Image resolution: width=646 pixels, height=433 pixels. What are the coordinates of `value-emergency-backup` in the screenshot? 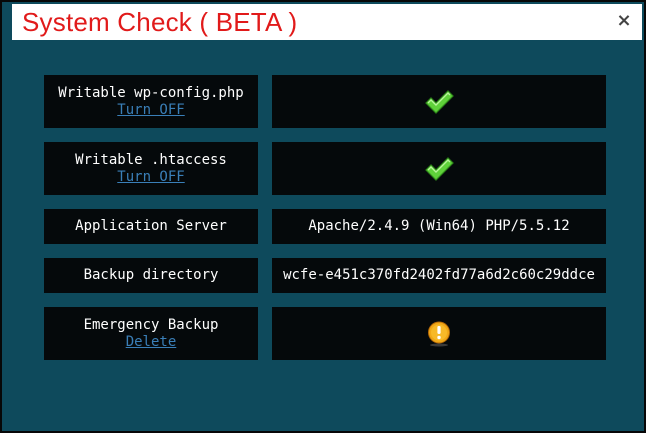 It's located at (439, 333).